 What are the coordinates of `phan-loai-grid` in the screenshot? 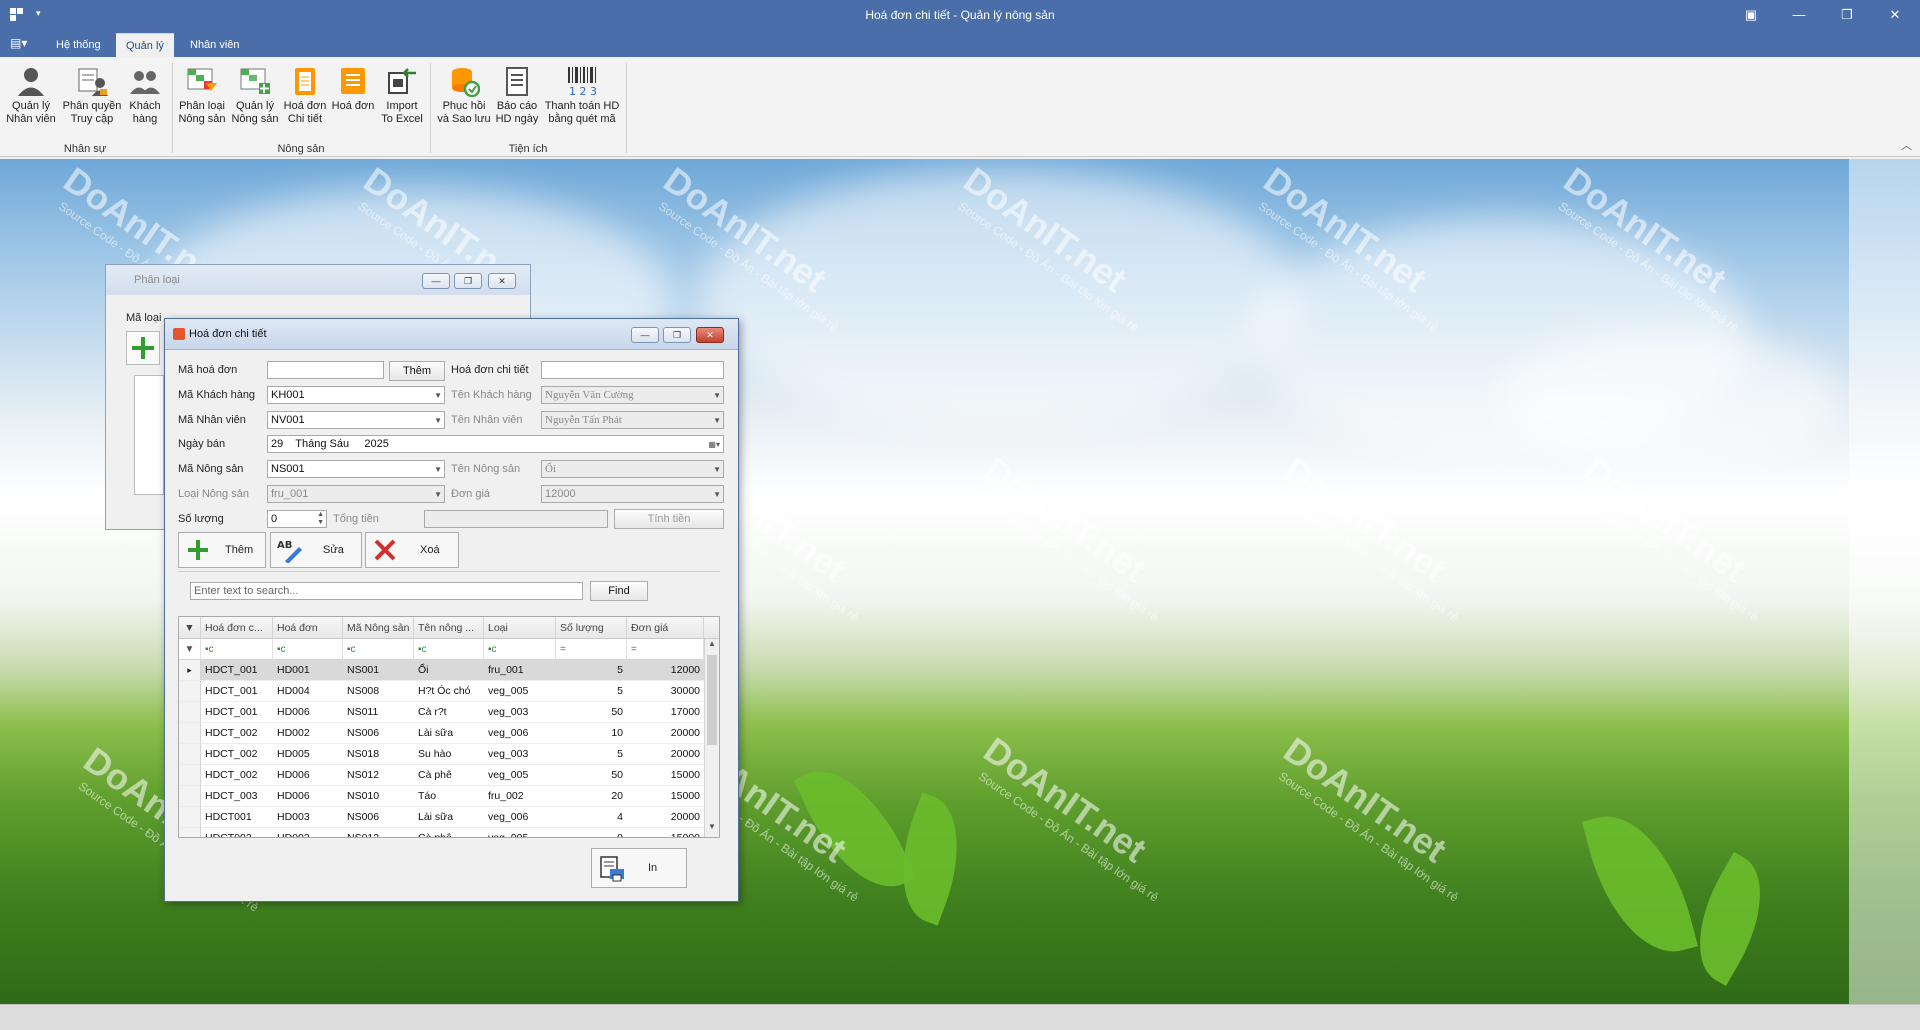 It's located at (149, 435).